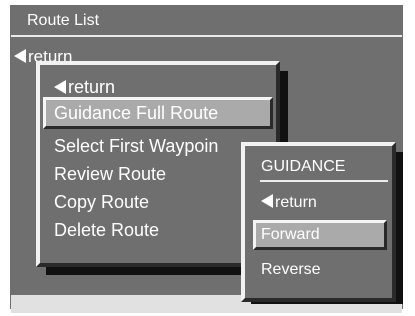 This screenshot has height=316, width=415. What do you see at coordinates (303, 166) in the screenshot?
I see `guidance-menu-title: GUIDANCE` at bounding box center [303, 166].